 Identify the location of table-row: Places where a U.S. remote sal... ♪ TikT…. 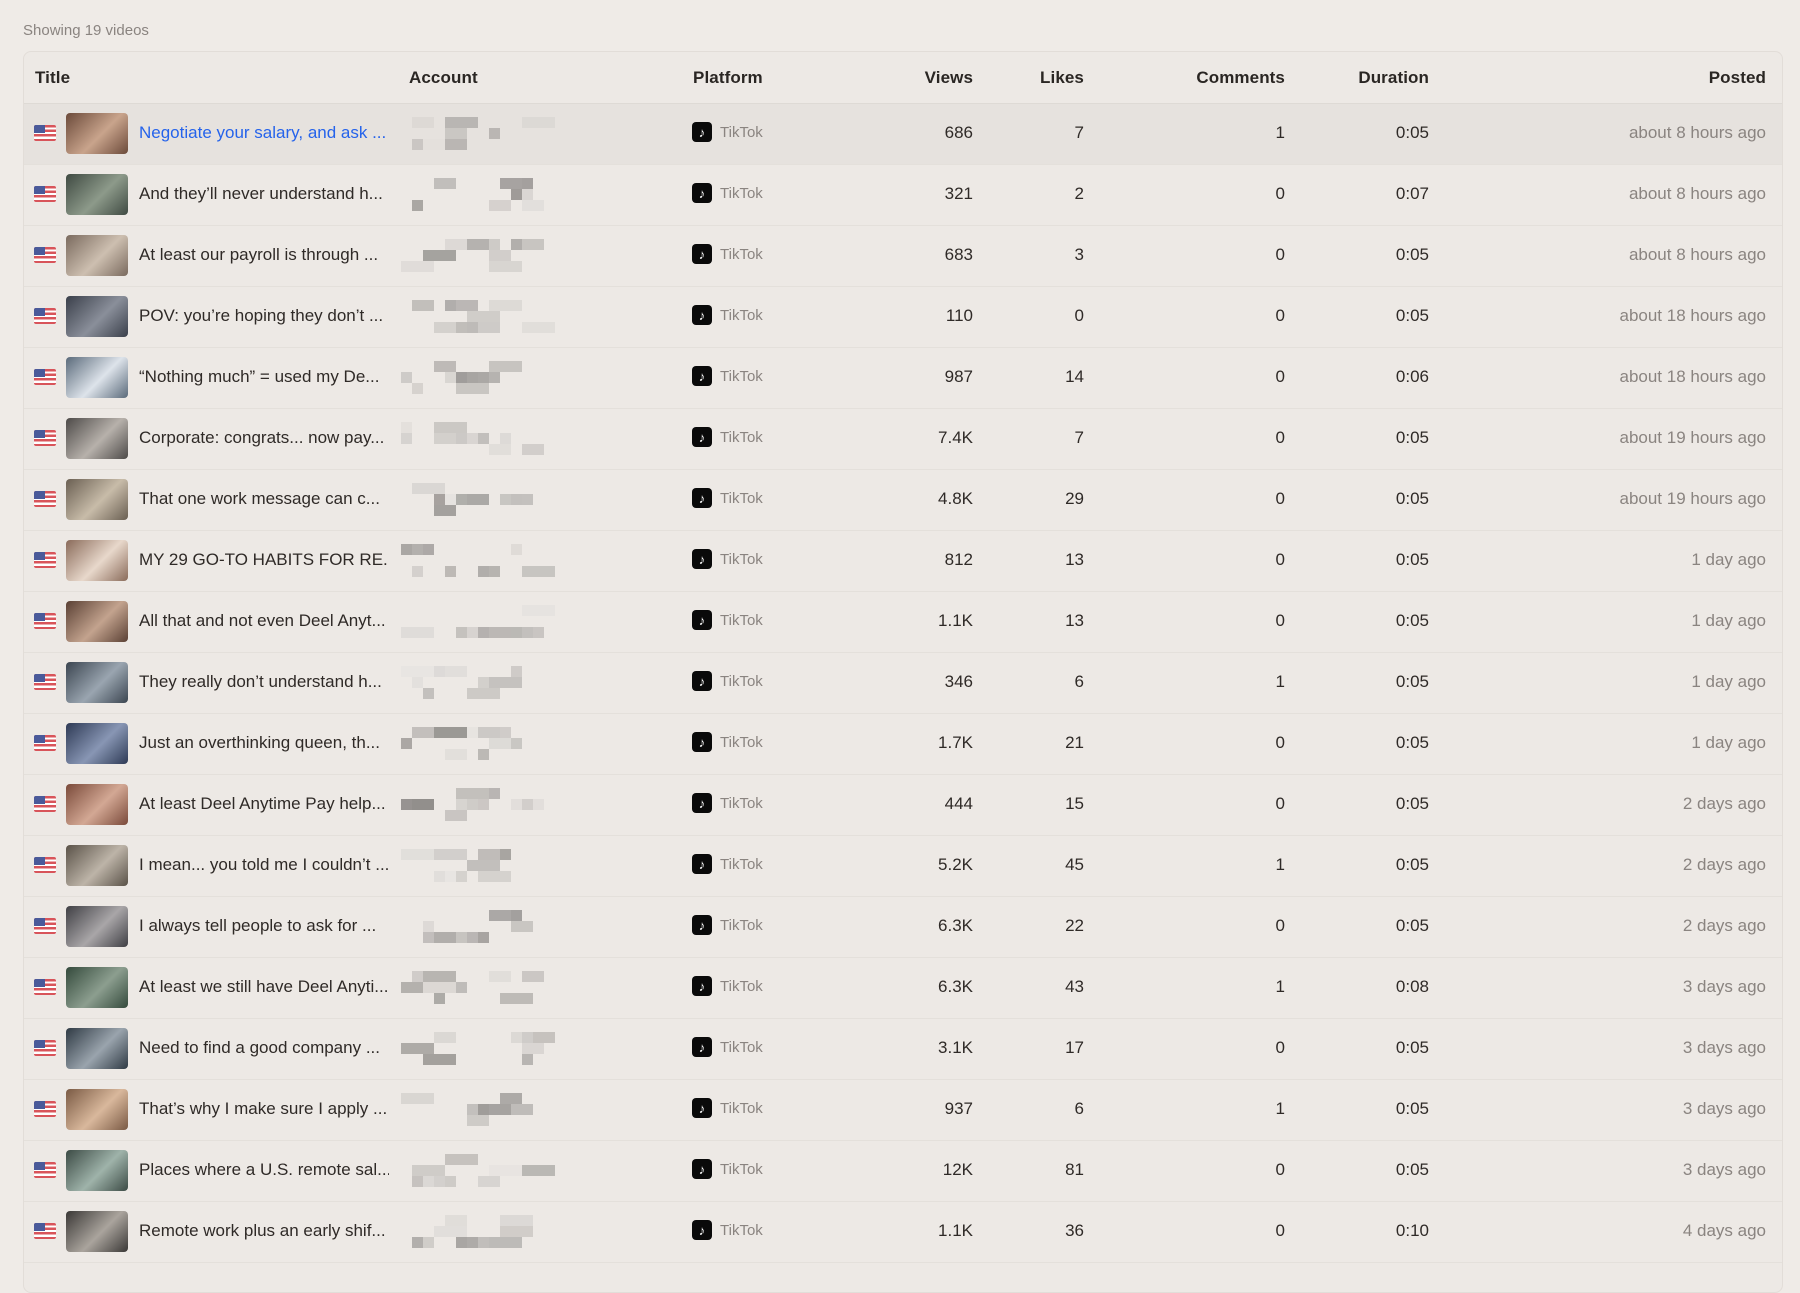
(903, 1171).